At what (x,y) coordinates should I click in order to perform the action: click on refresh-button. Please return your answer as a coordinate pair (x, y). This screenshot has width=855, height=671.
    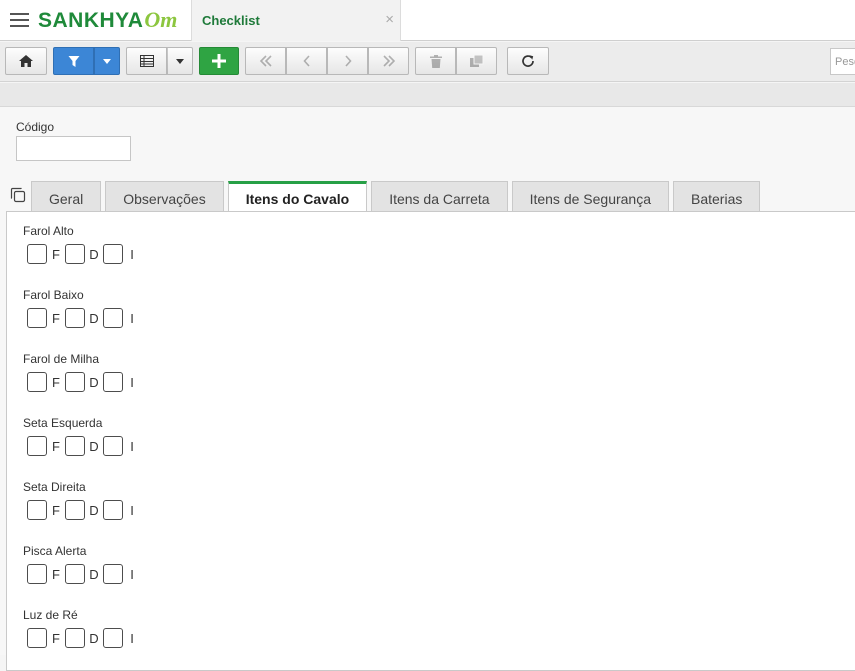
    Looking at the image, I should click on (528, 61).